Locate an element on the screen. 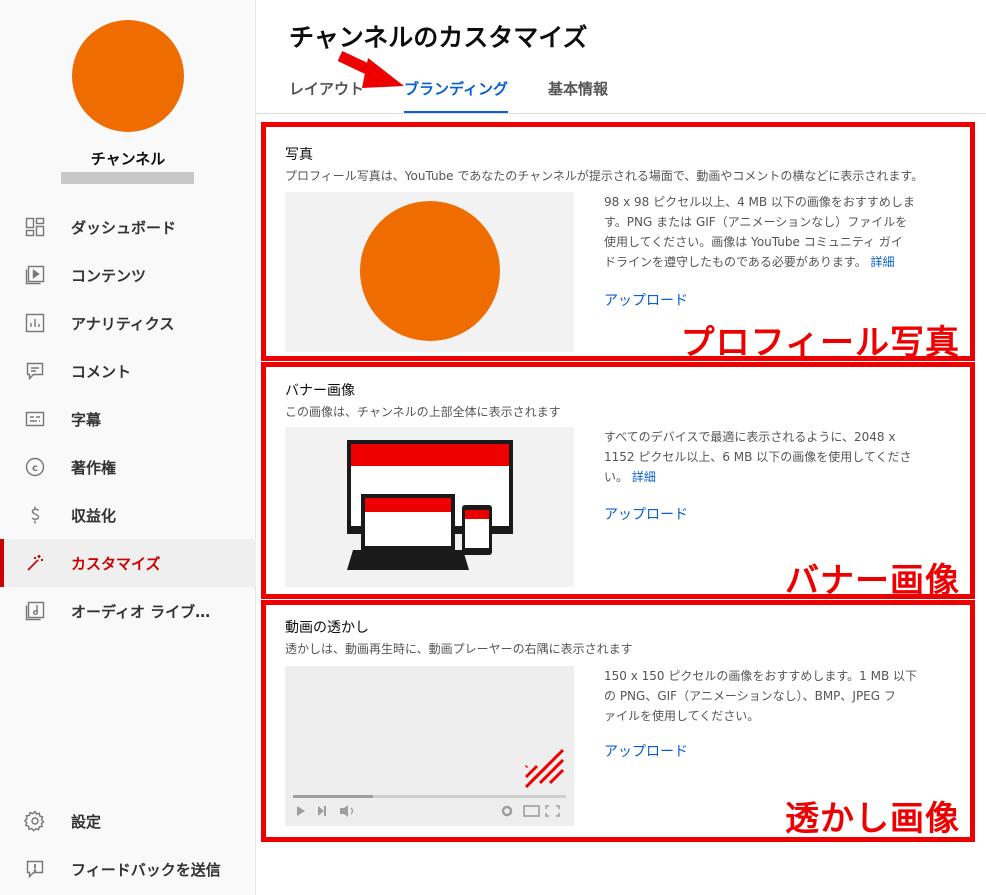  channel-avatar is located at coordinates (128, 76).